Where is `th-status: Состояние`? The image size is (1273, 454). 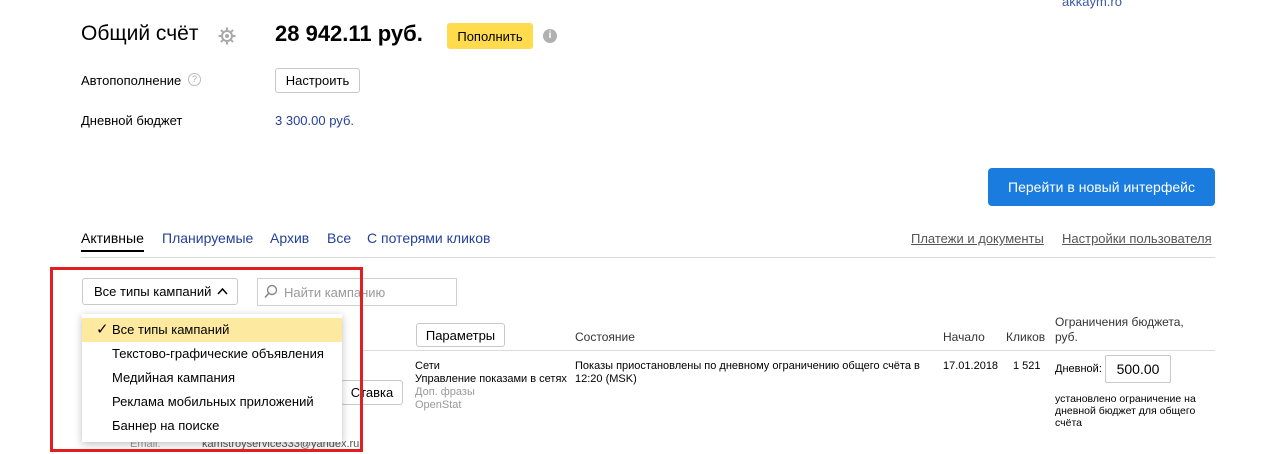
th-status: Состояние is located at coordinates (605, 337).